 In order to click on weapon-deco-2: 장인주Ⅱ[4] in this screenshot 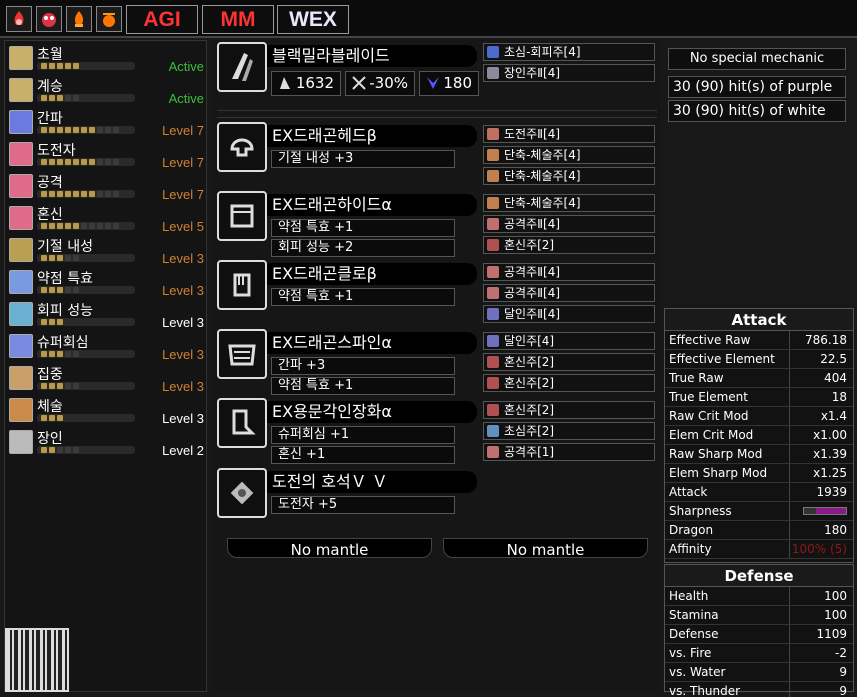, I will do `click(569, 73)`.